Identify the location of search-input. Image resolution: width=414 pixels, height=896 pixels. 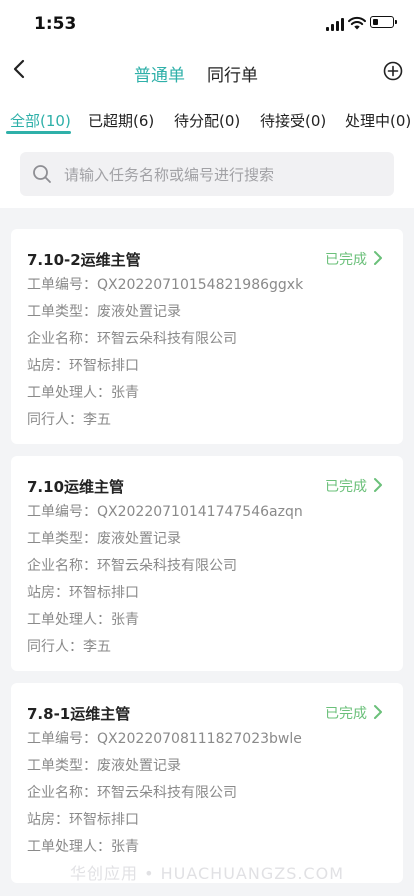
(224, 175).